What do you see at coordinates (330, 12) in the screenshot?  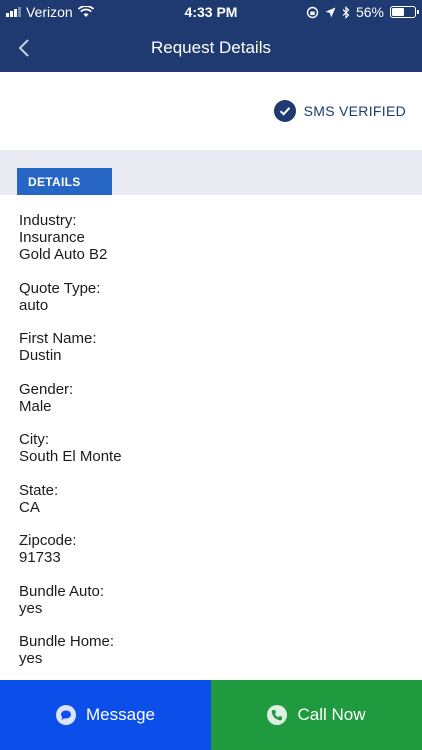 I see `location-icon` at bounding box center [330, 12].